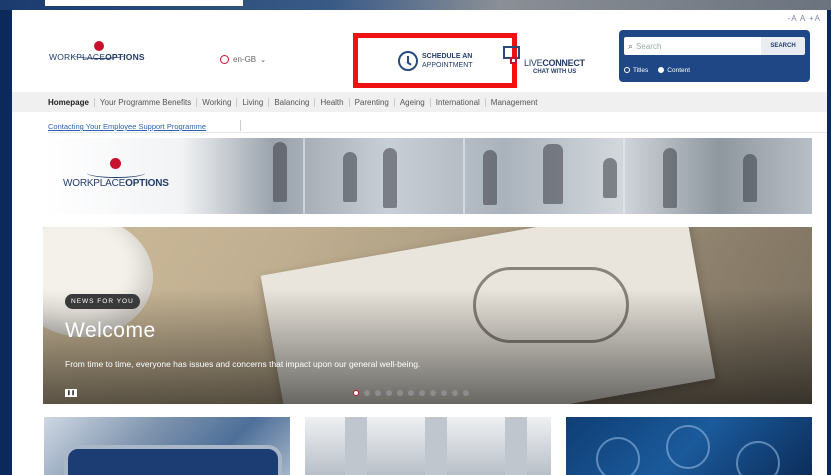 This screenshot has height=475, width=831. Describe the element at coordinates (144, 3) in the screenshot. I see `top-strip-white-bar` at that location.